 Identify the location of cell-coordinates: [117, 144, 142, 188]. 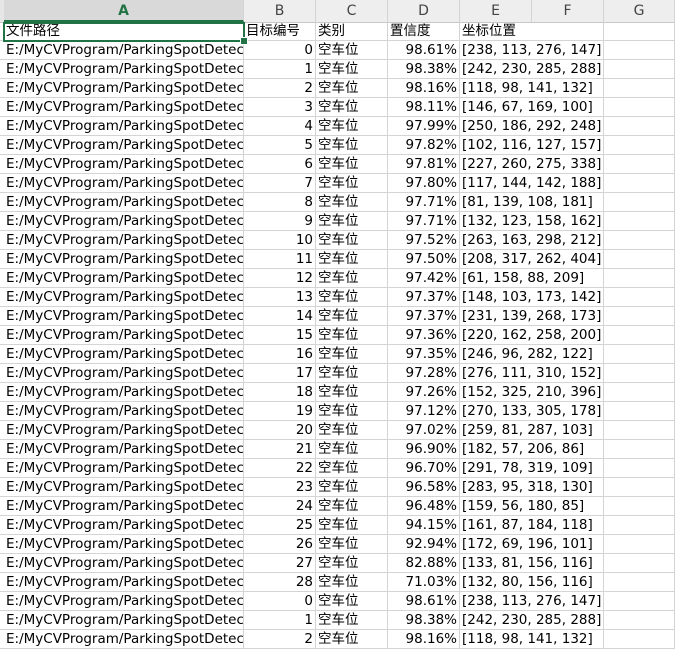
(530, 183).